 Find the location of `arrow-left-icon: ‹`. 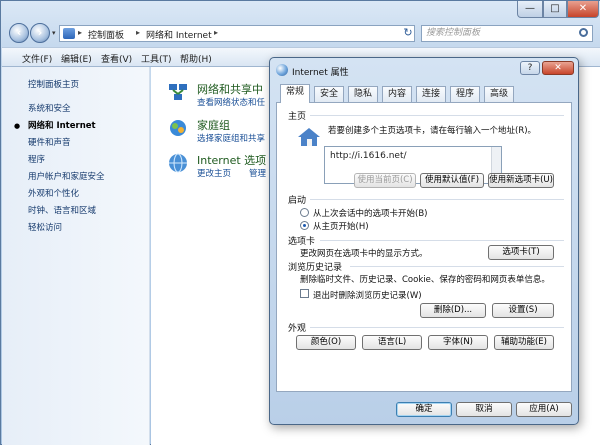

arrow-left-icon: ‹ is located at coordinates (19, 32).